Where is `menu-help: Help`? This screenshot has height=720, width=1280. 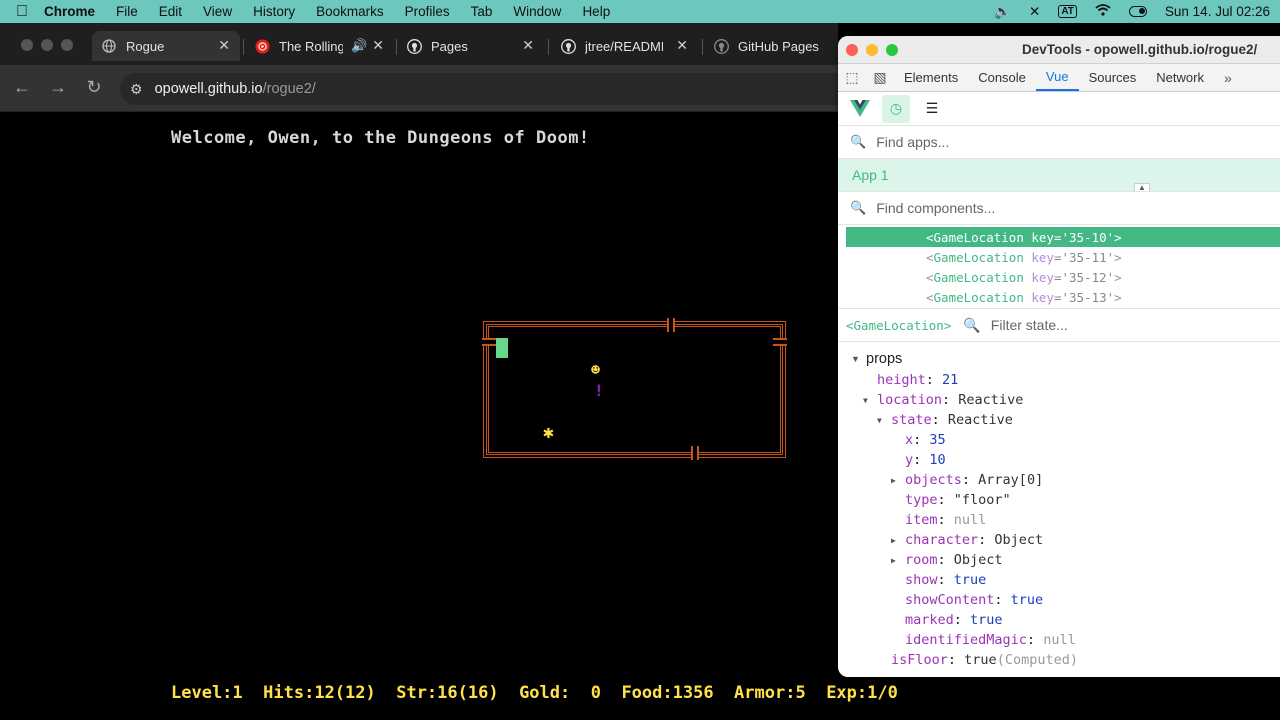
menu-help: Help is located at coordinates (596, 11).